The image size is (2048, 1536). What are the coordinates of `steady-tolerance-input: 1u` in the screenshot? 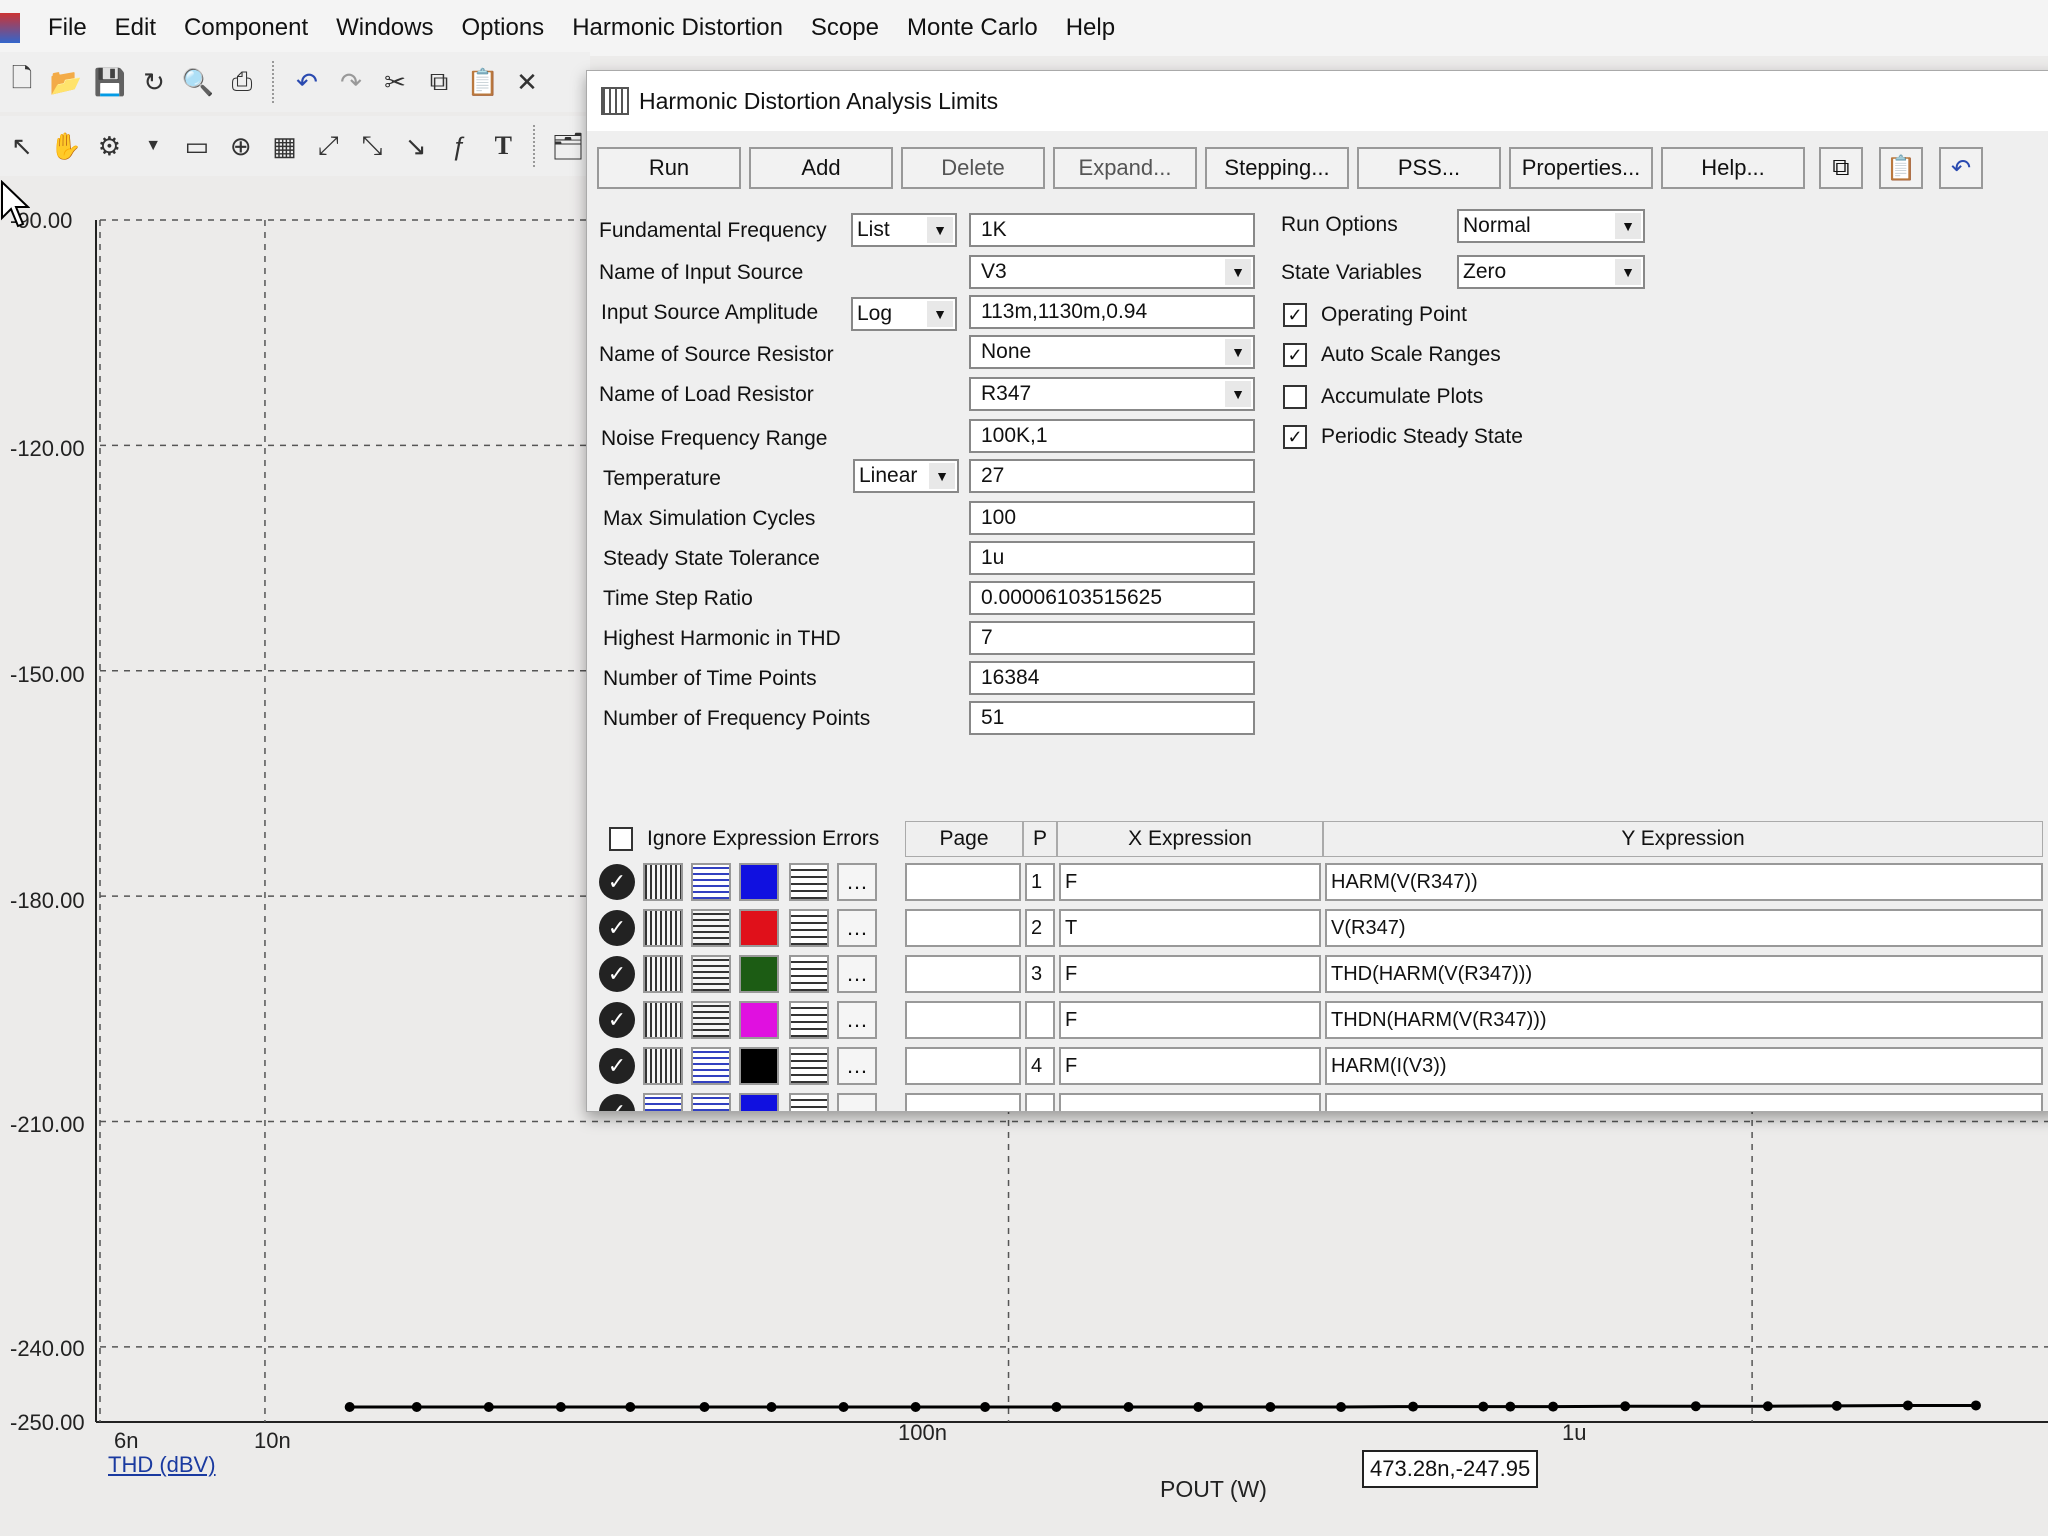 It's located at (1112, 558).